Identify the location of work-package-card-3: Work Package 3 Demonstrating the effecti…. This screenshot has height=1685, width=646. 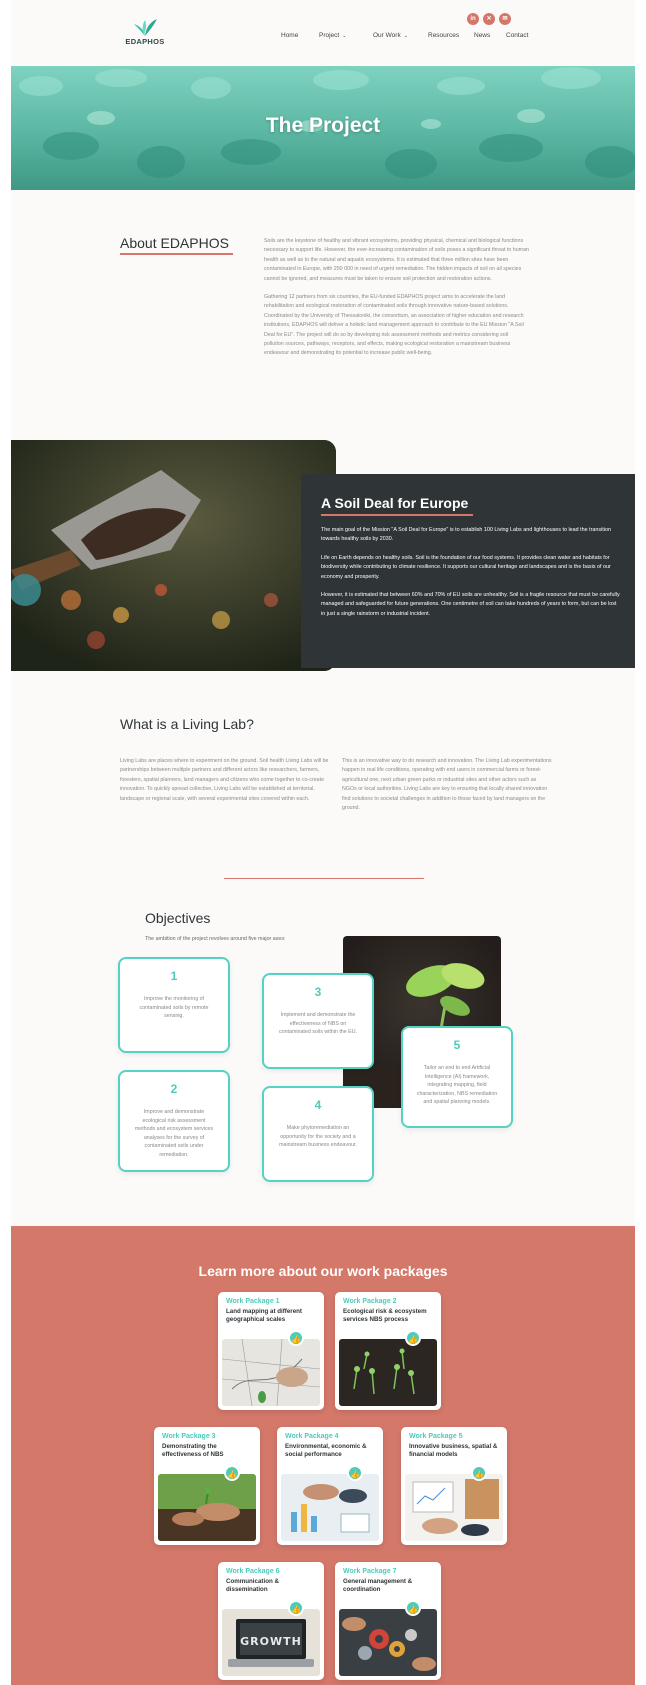
(207, 1486).